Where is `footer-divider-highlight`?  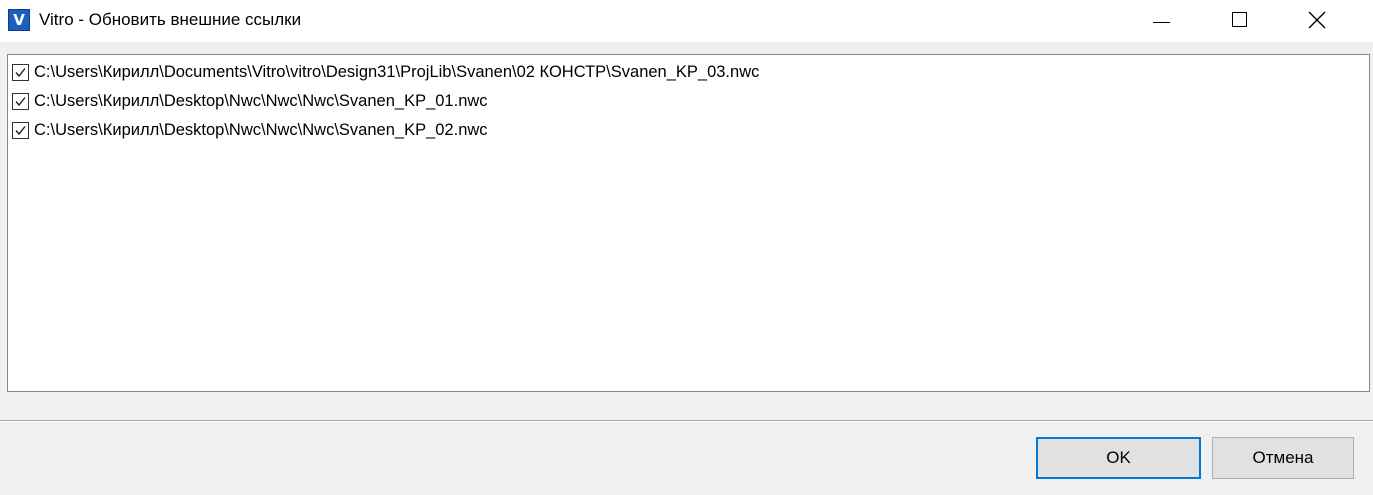 footer-divider-highlight is located at coordinates (686, 421).